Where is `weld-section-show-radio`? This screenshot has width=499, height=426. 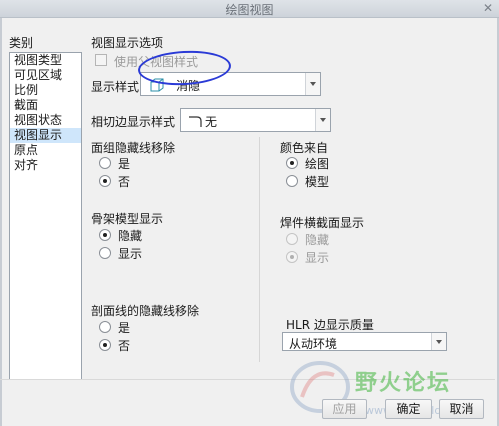
weld-section-show-radio is located at coordinates (292, 257).